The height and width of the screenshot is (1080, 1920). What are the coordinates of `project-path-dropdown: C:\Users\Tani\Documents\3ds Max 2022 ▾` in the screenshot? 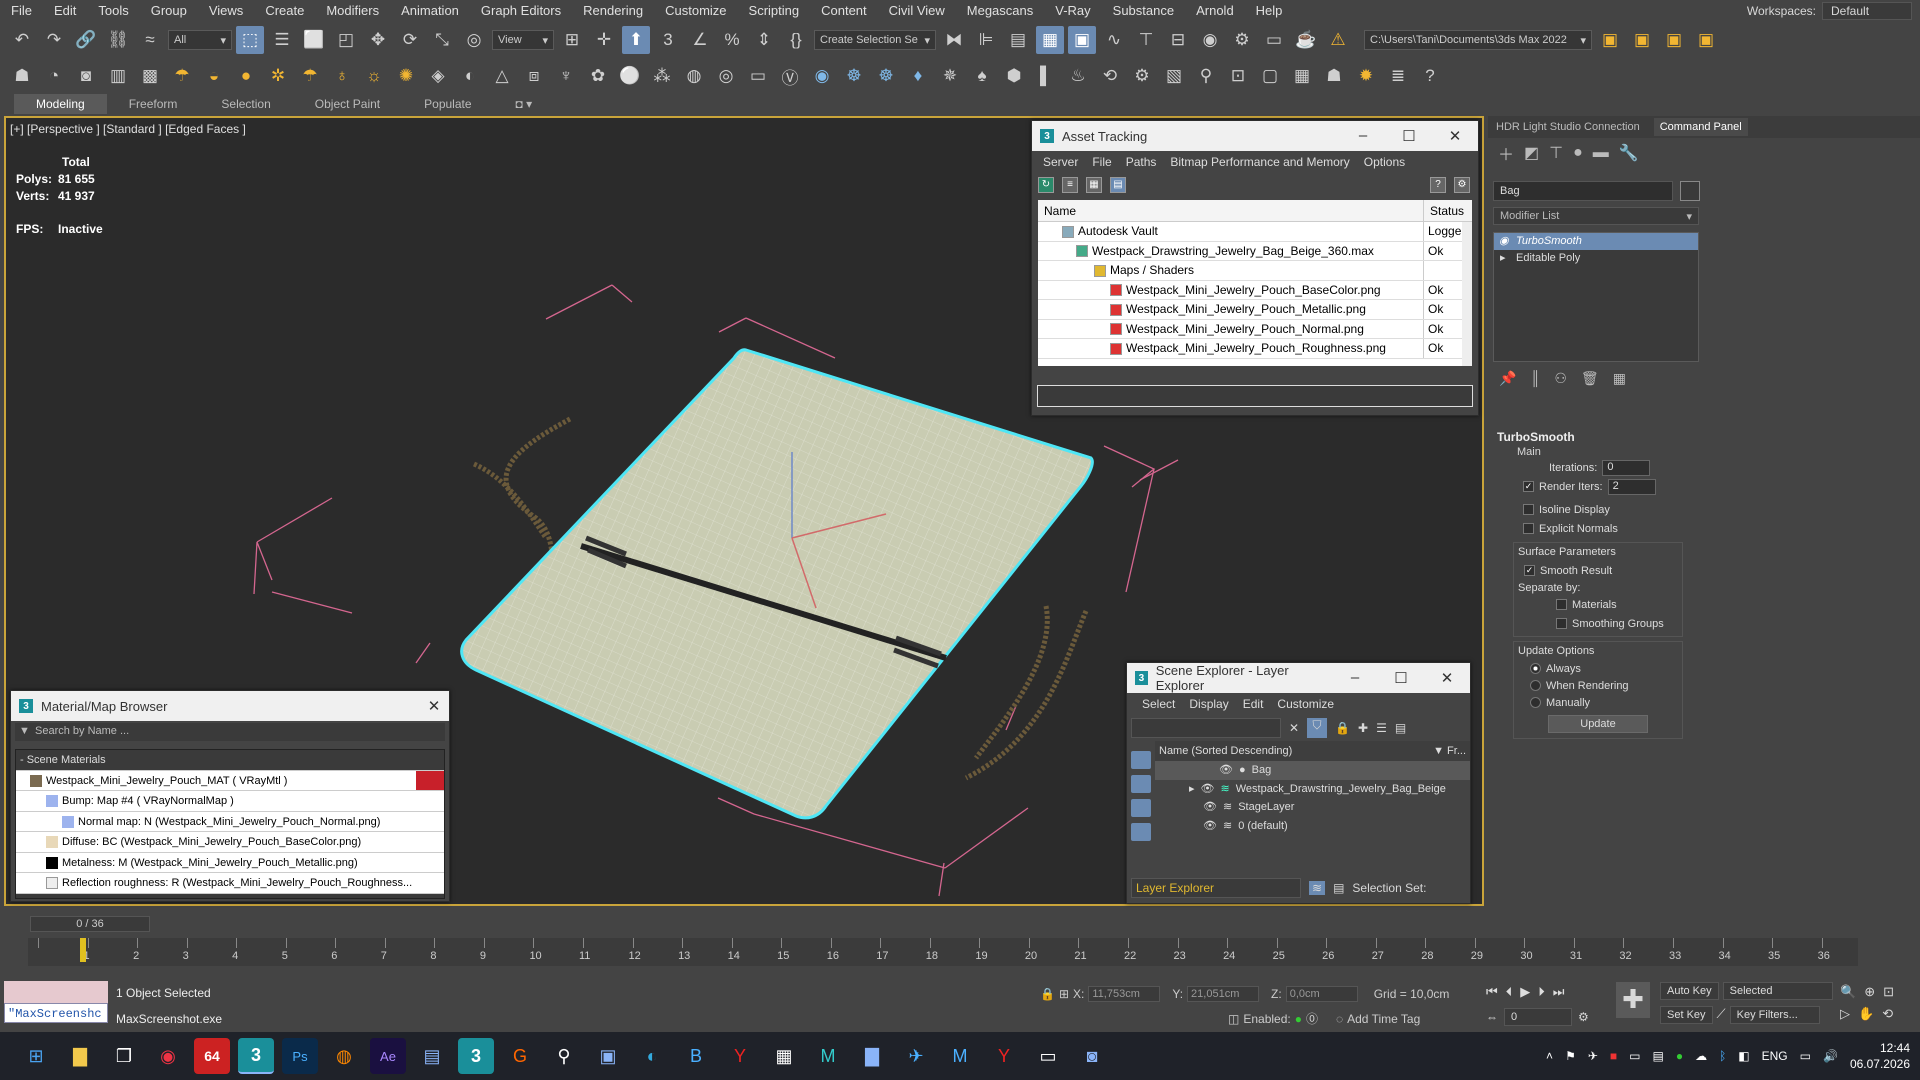 It's located at (1478, 40).